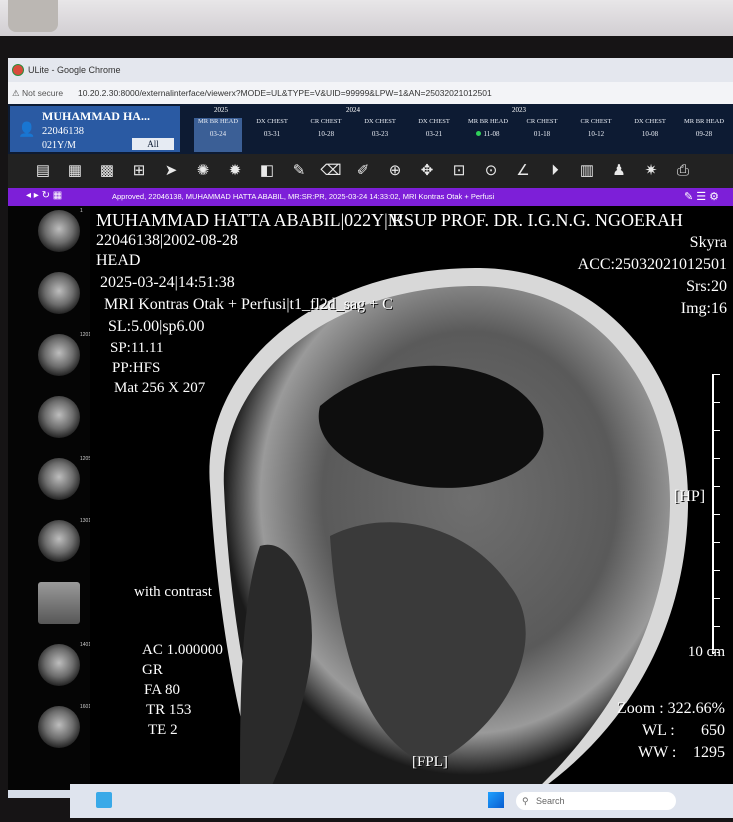  What do you see at coordinates (107, 171) in the screenshot?
I see `tiles-icon: ▩` at bounding box center [107, 171].